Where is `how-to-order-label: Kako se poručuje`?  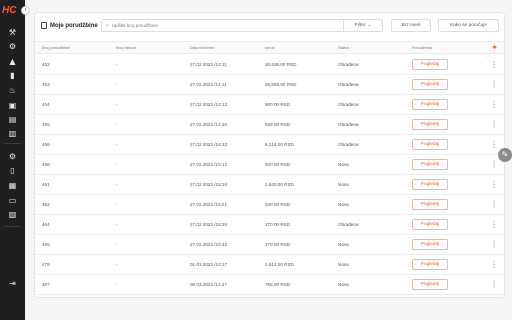 how-to-order-label: Kako se poručuje is located at coordinates (468, 25).